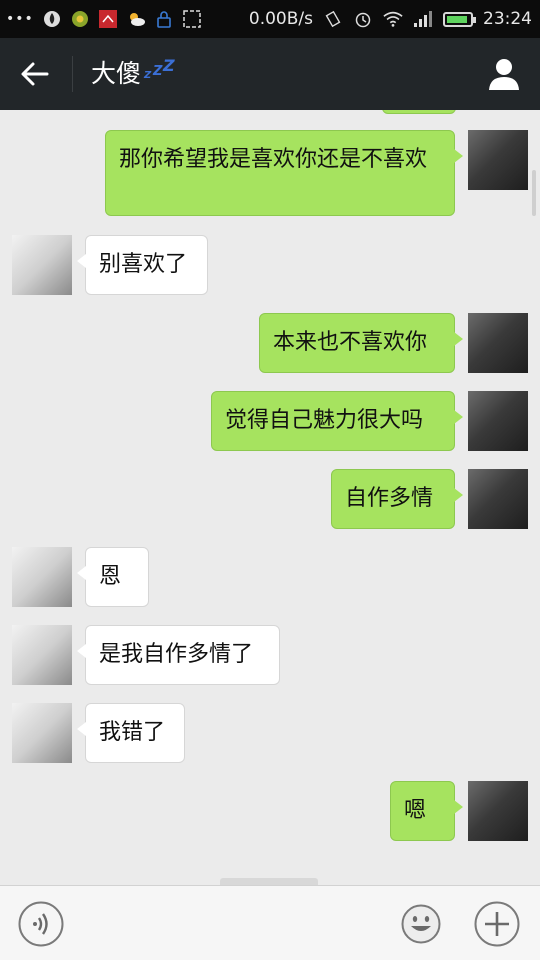 The height and width of the screenshot is (960, 540). I want to click on wifi-icon, so click(393, 19).